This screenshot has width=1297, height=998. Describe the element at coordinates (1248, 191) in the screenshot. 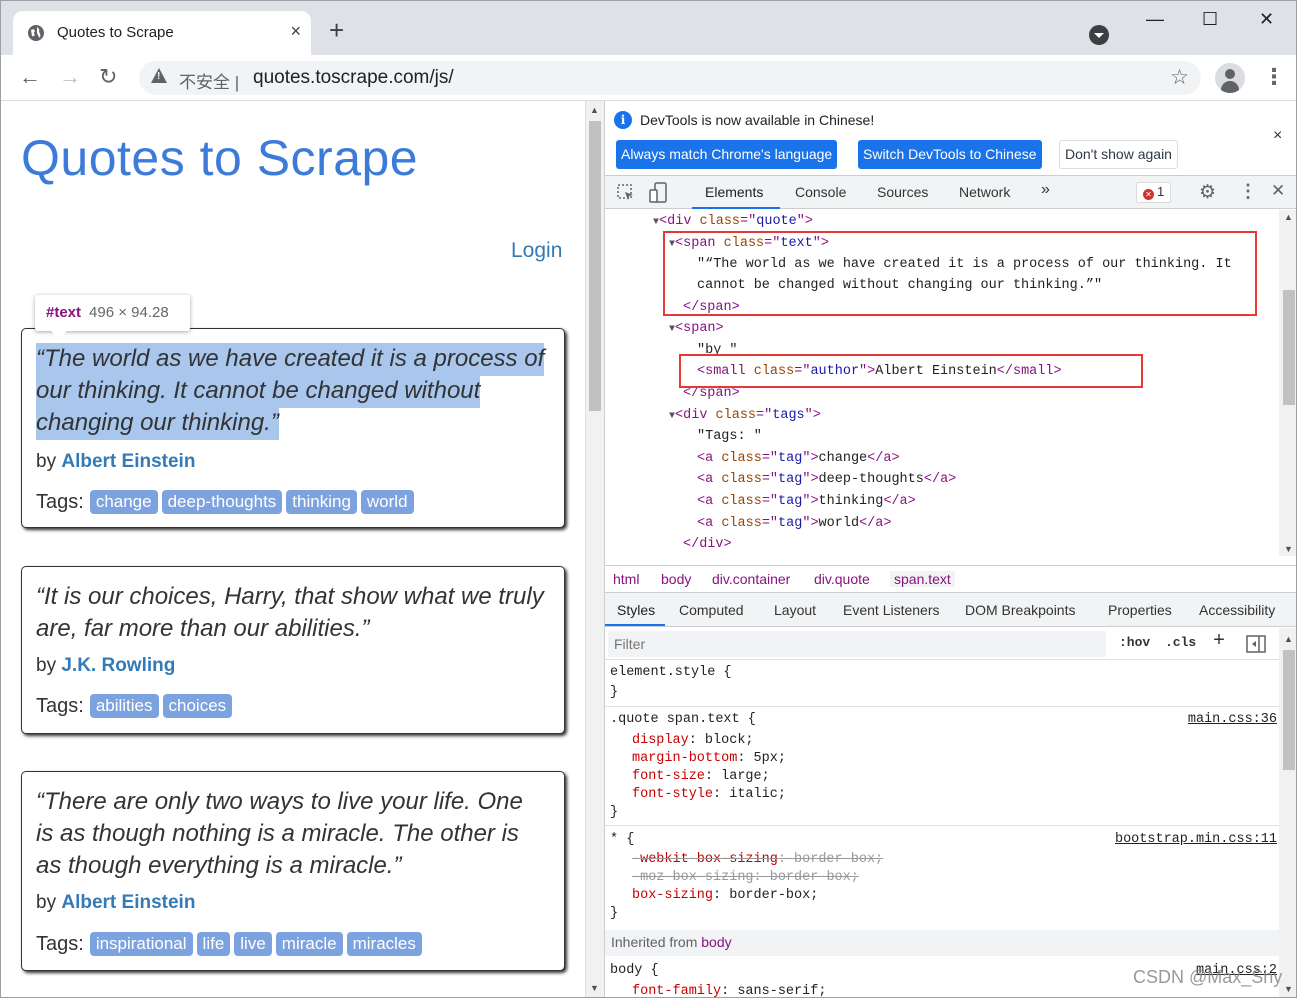

I see `devtools-menu-icon: ⋮` at that location.